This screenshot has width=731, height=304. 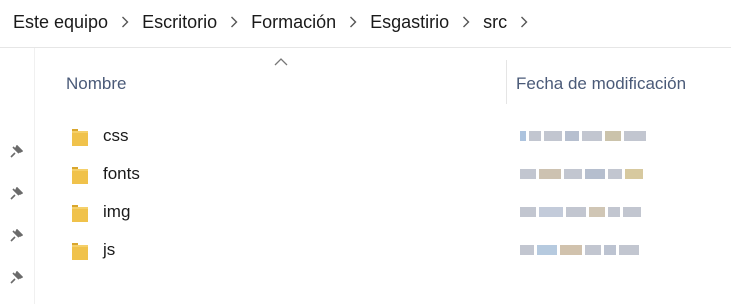 I want to click on column-header-date-modified: Fecha de modificación, so click(x=623, y=84).